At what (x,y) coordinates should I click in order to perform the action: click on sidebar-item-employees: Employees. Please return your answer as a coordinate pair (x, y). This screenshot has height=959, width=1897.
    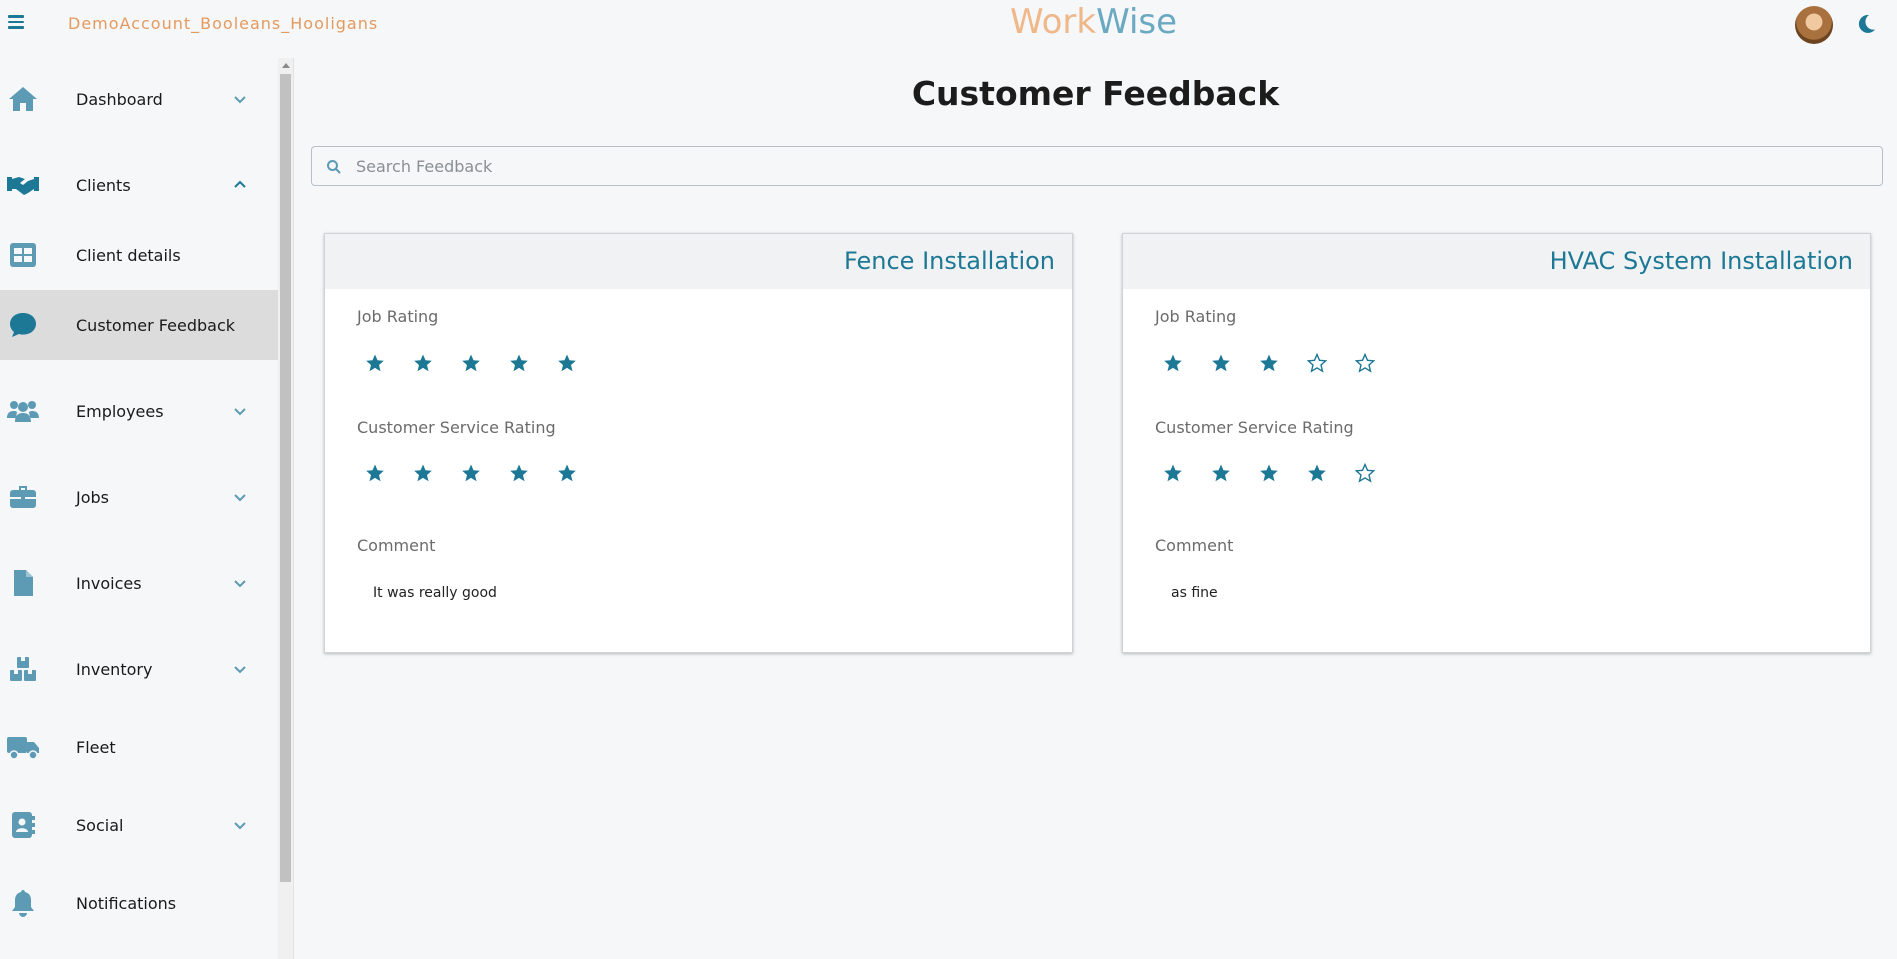
    Looking at the image, I should click on (139, 411).